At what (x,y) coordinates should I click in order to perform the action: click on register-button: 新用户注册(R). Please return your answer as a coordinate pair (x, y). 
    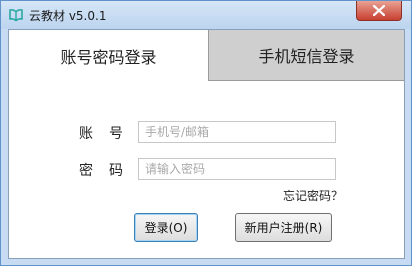
    Looking at the image, I should click on (283, 227).